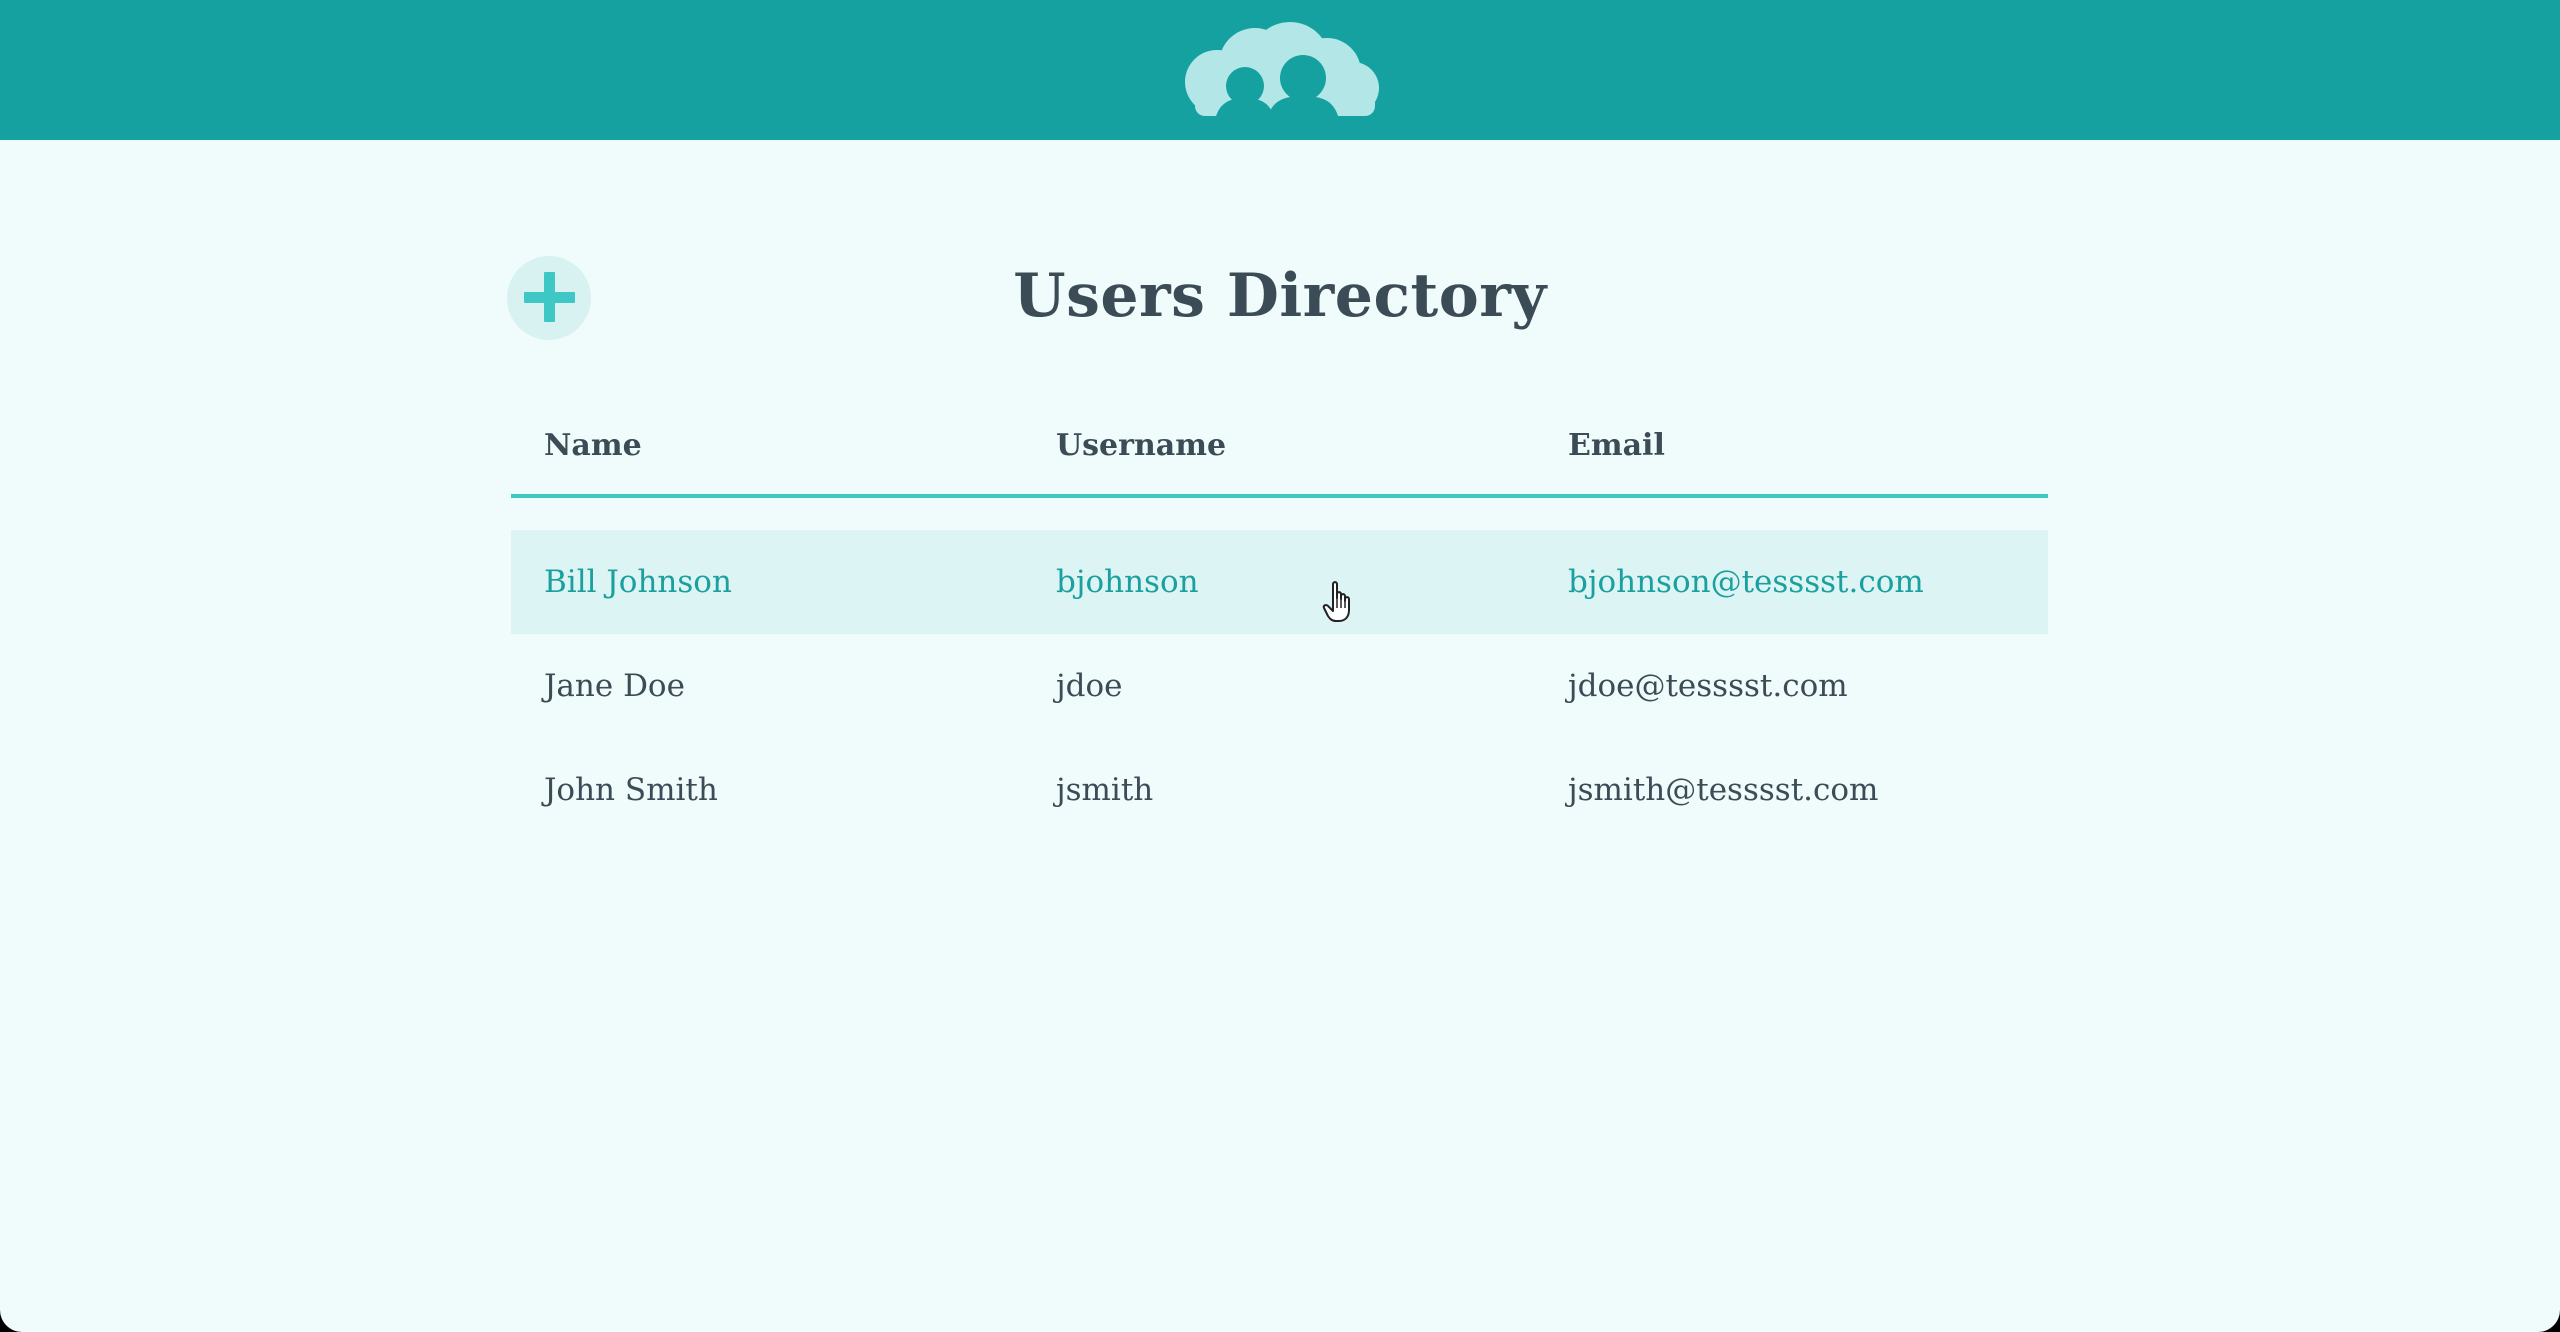  What do you see at coordinates (1127, 582) in the screenshot?
I see `username-cell: bjohnson` at bounding box center [1127, 582].